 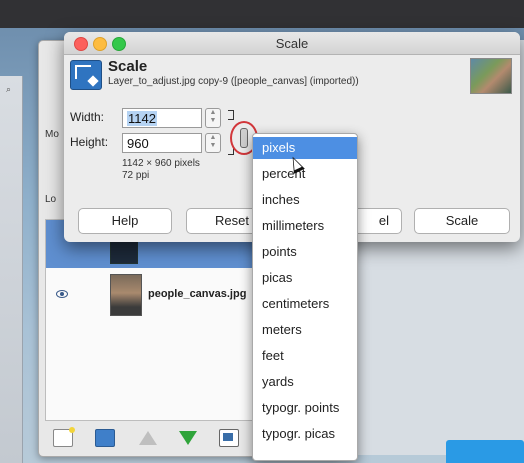 I want to click on chain-bracket-top, so click(x=231, y=115).